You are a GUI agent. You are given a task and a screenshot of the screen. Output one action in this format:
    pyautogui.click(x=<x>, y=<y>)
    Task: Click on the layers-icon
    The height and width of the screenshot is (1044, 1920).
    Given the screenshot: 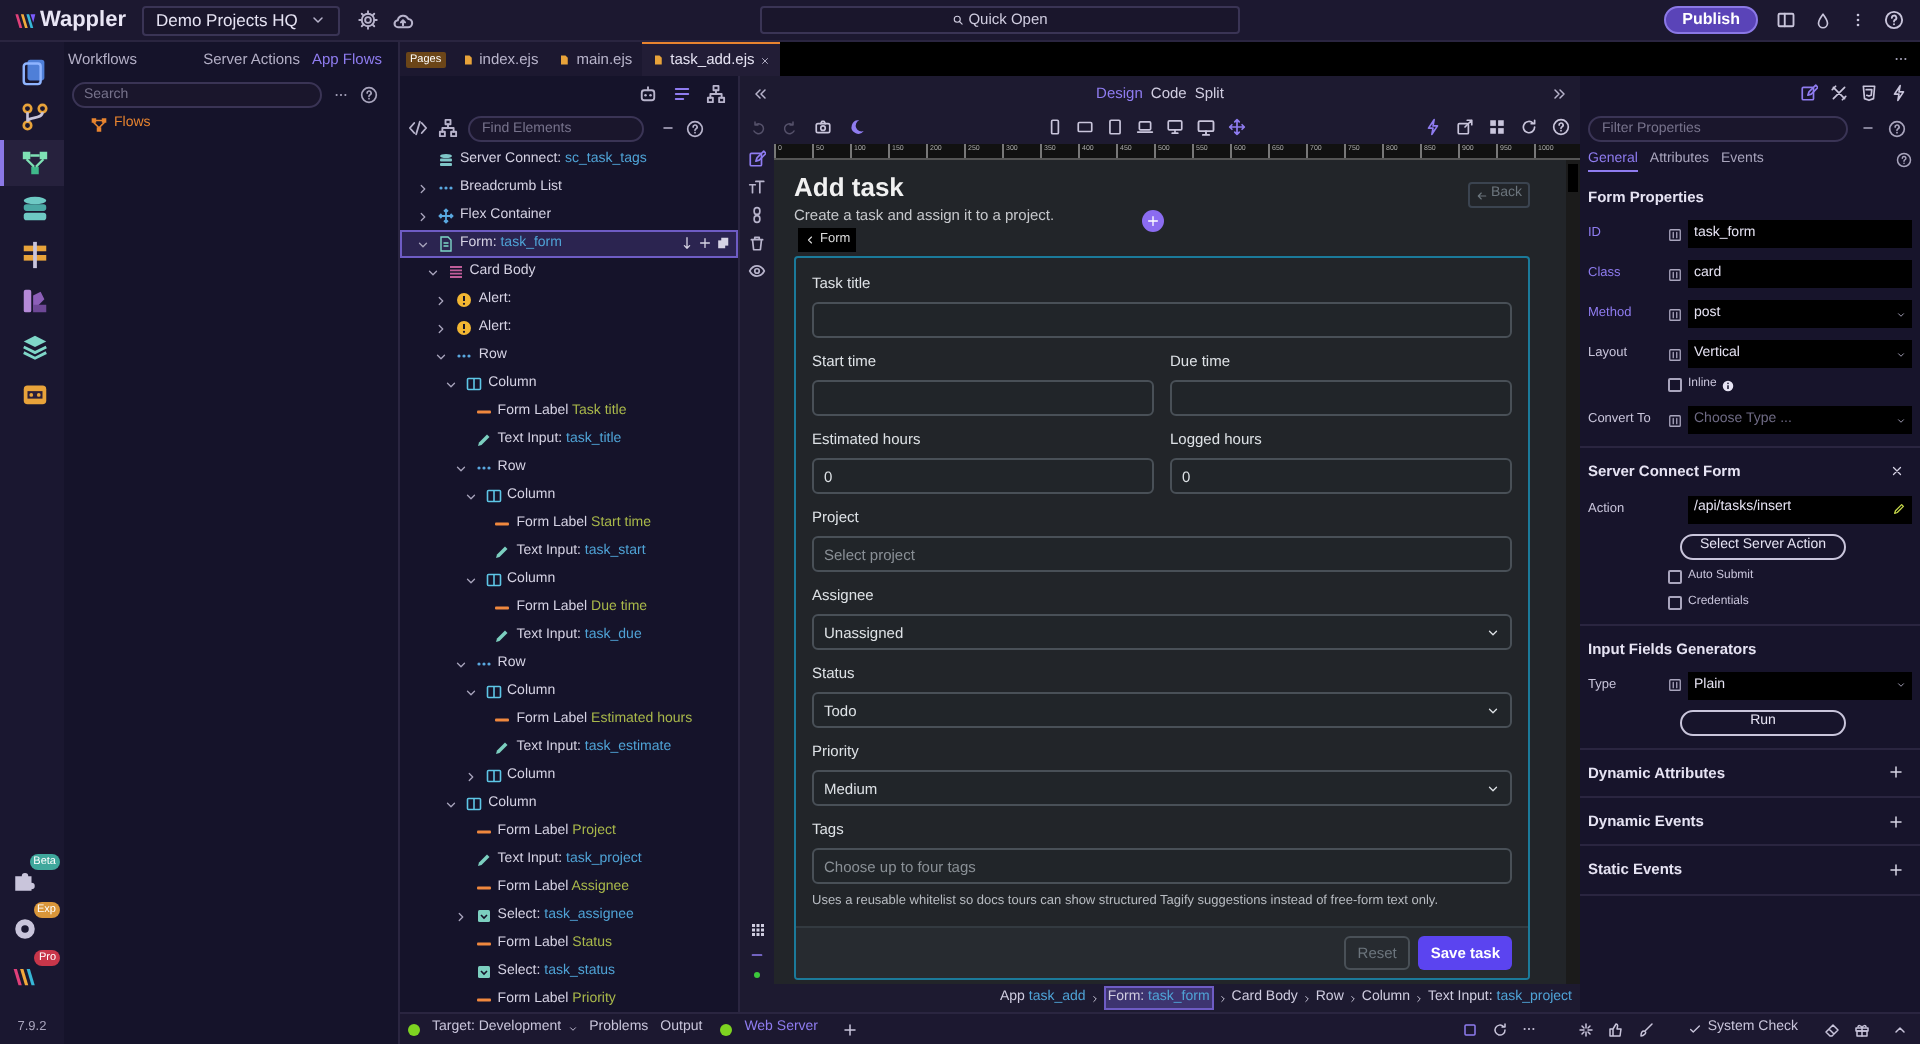 What is the action you would take?
    pyautogui.click(x=34, y=347)
    